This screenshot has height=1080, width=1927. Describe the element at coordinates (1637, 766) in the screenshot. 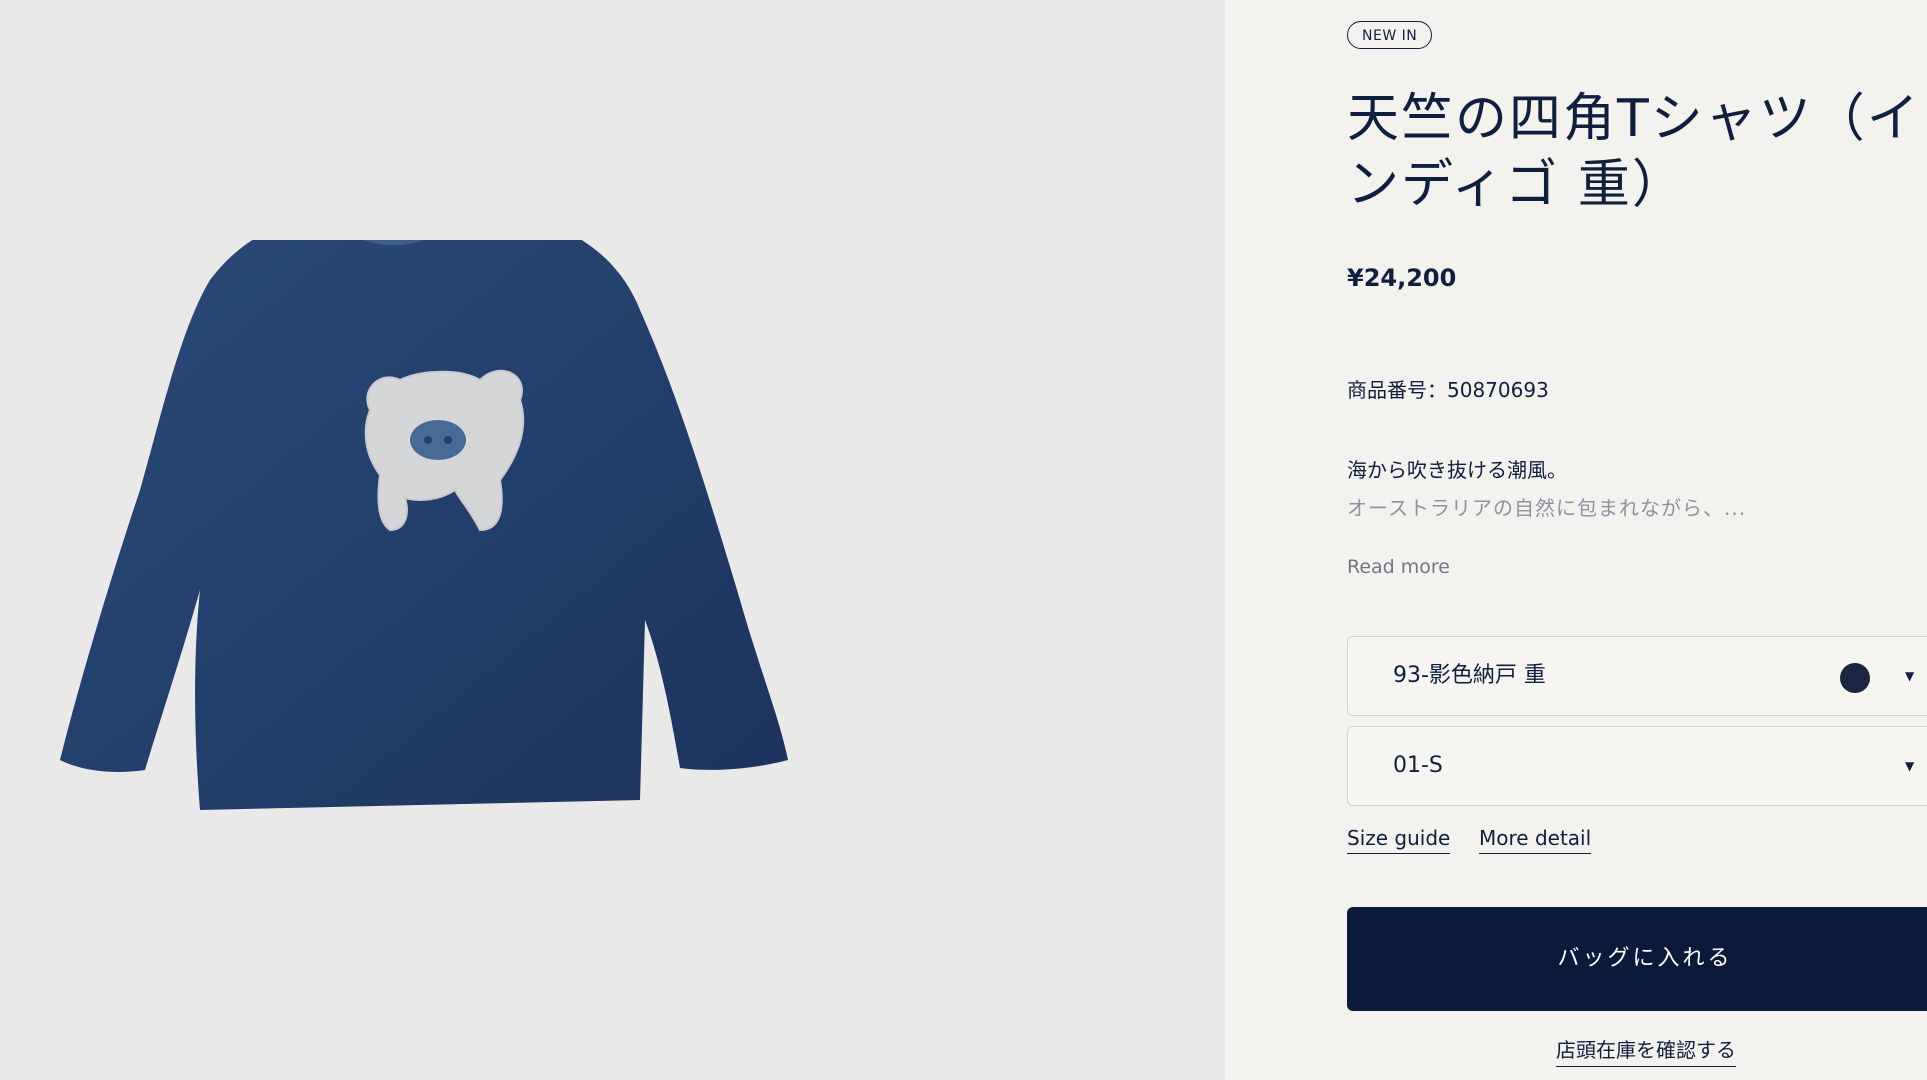

I see `size-select: 01-S ▼` at that location.